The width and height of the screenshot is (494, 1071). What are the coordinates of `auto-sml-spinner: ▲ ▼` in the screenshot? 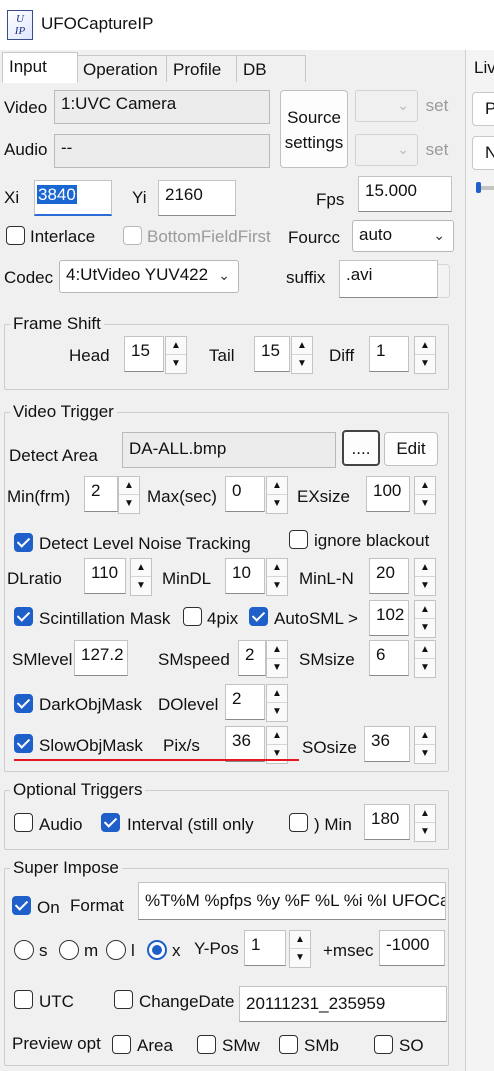 It's located at (425, 619).